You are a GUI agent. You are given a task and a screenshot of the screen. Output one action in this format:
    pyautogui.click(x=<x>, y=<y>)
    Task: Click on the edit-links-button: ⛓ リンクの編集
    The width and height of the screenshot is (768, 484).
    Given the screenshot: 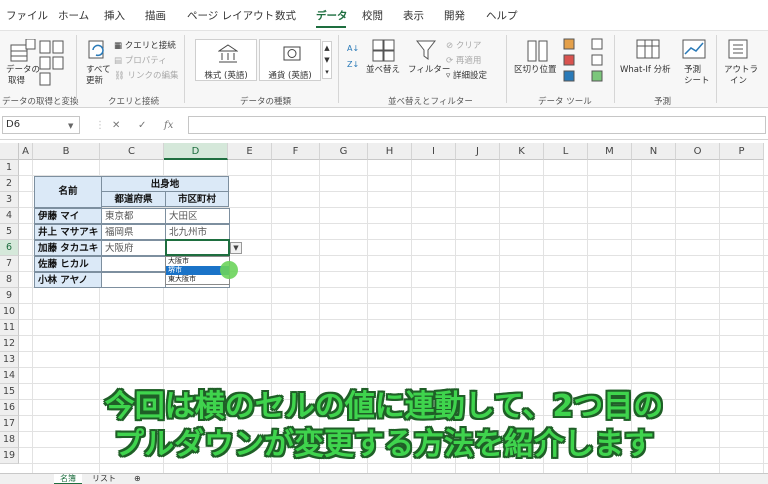 What is the action you would take?
    pyautogui.click(x=146, y=76)
    